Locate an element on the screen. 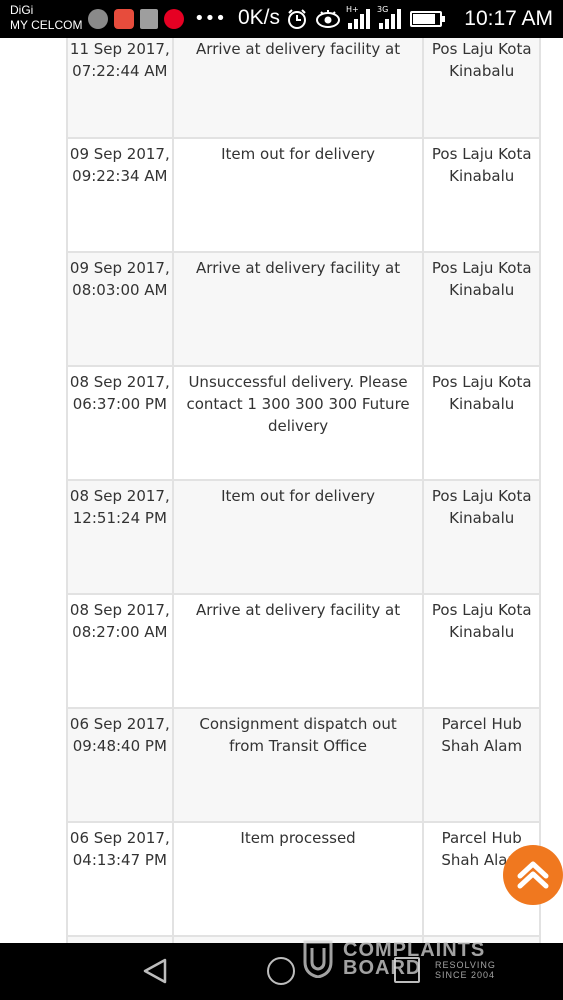 Image resolution: width=563 pixels, height=1000 pixels. system-icons: H+ 3G is located at coordinates (365, 18).